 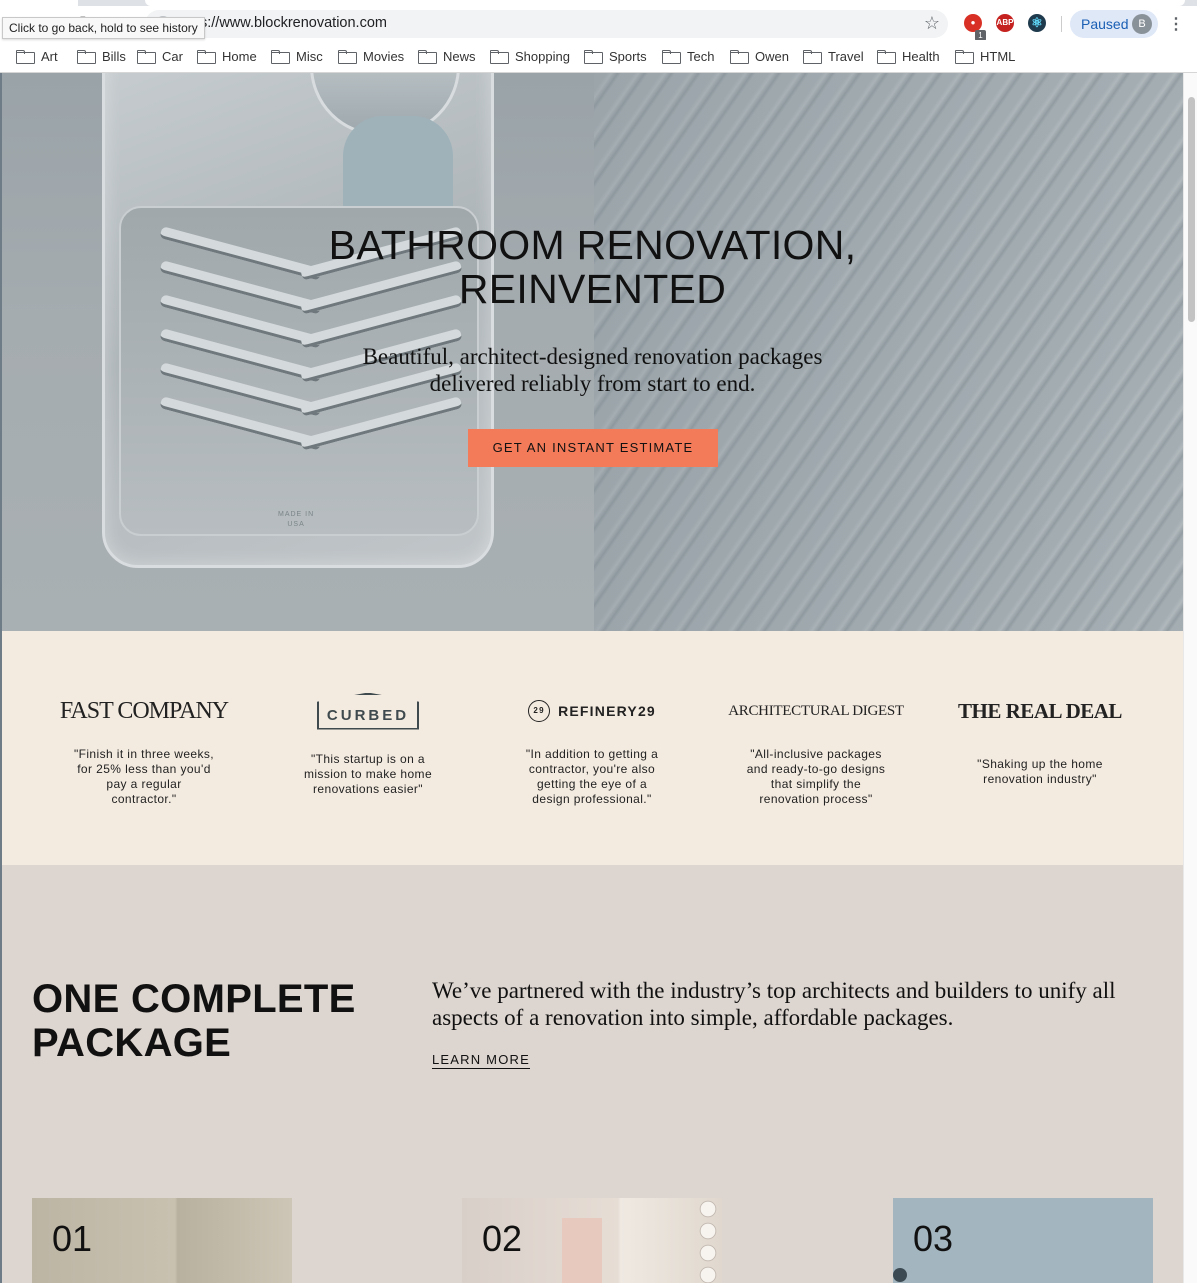 I want to click on bookmark-folder-tech: Tech, so click(x=688, y=56).